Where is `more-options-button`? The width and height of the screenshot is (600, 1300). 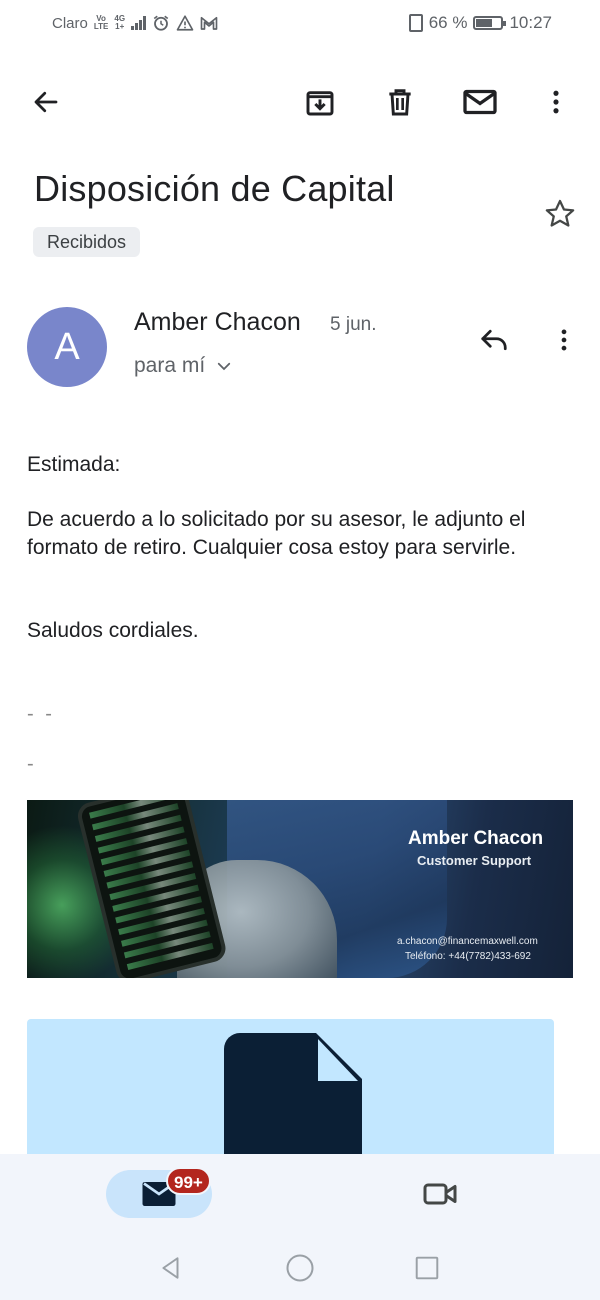 more-options-button is located at coordinates (556, 102).